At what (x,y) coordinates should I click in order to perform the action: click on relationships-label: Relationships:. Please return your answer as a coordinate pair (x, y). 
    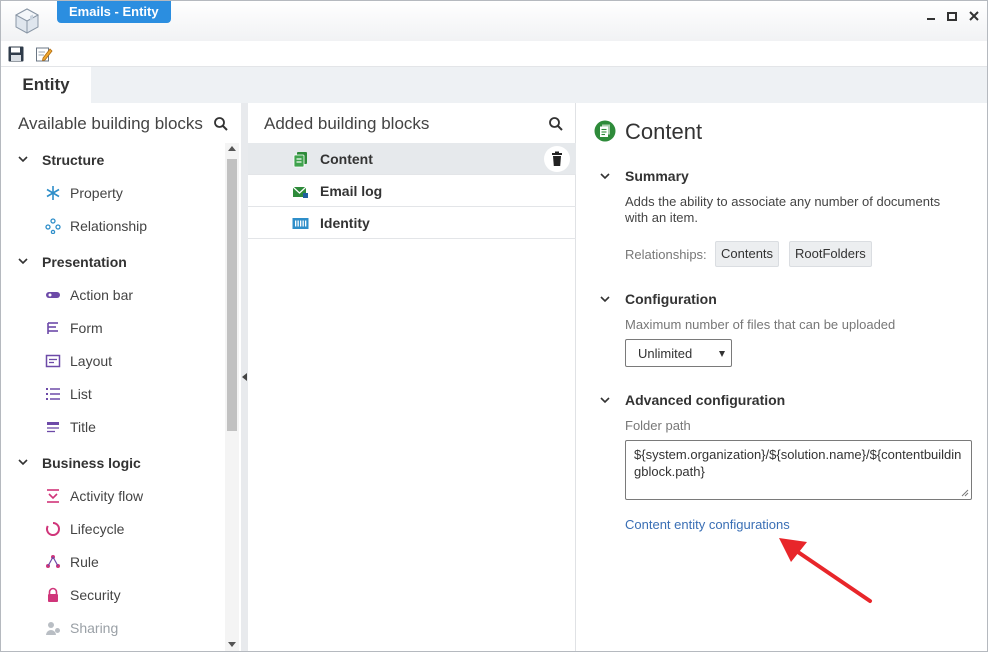
    Looking at the image, I should click on (666, 254).